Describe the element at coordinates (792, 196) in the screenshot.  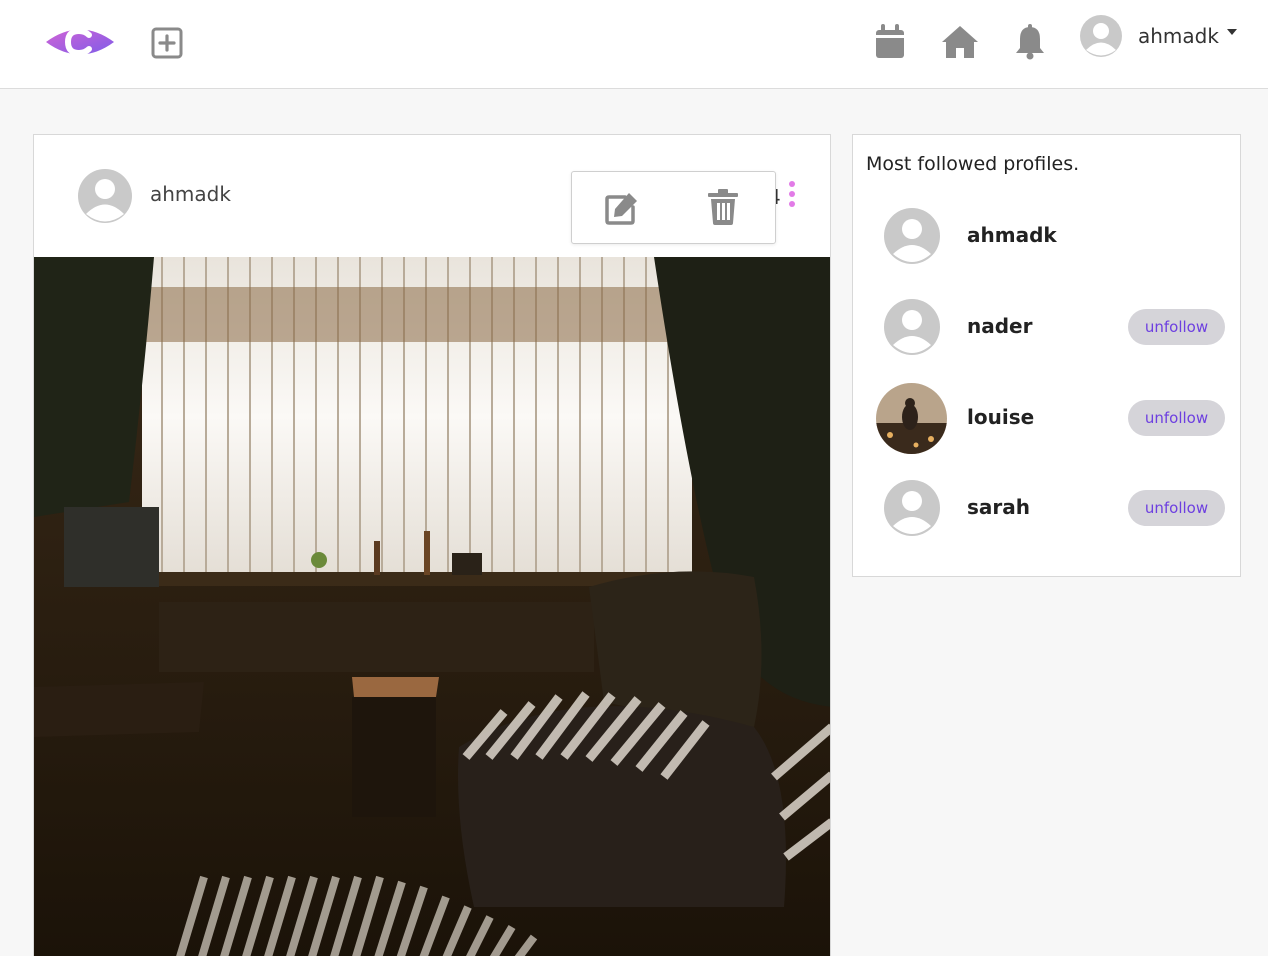
I see `post-options-kebab-icon` at that location.